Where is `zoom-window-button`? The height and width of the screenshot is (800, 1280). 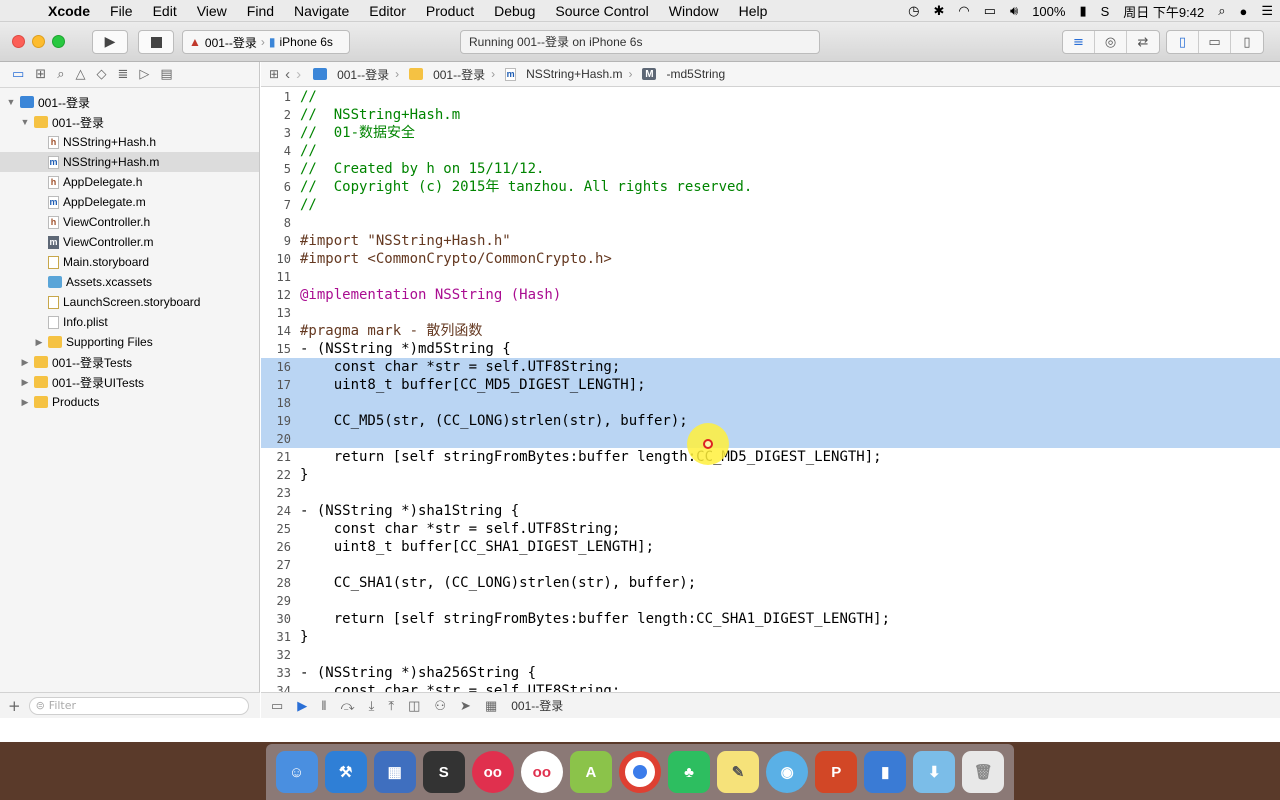 zoom-window-button is located at coordinates (58, 41).